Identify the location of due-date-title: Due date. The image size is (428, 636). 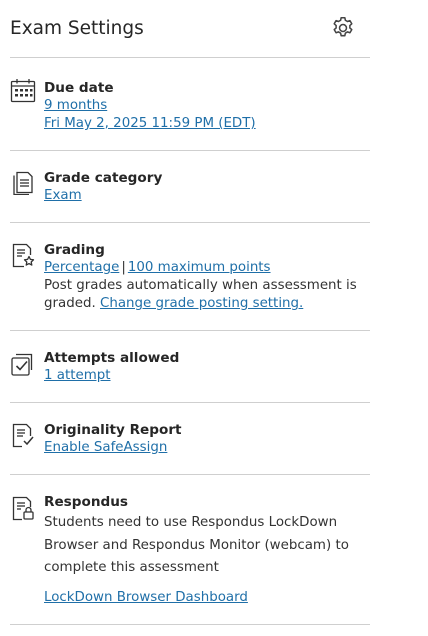
(79, 88).